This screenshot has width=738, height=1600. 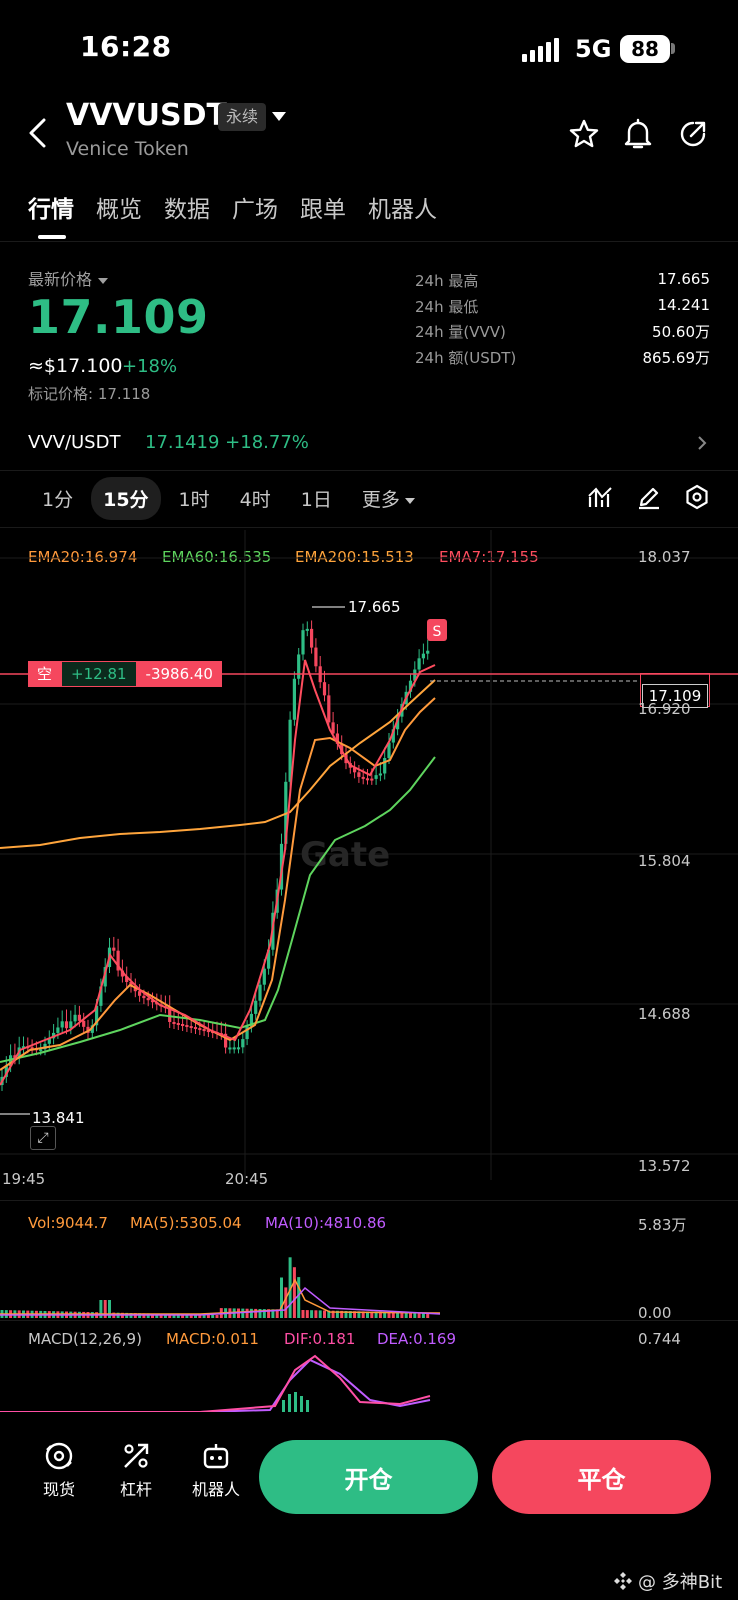 What do you see at coordinates (75, 366) in the screenshot?
I see `usd-price: ≈$17.100` at bounding box center [75, 366].